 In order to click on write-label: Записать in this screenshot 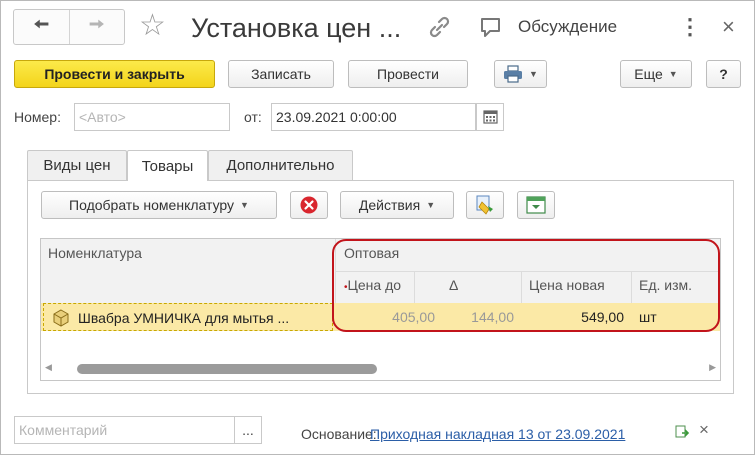, I will do `click(281, 74)`.